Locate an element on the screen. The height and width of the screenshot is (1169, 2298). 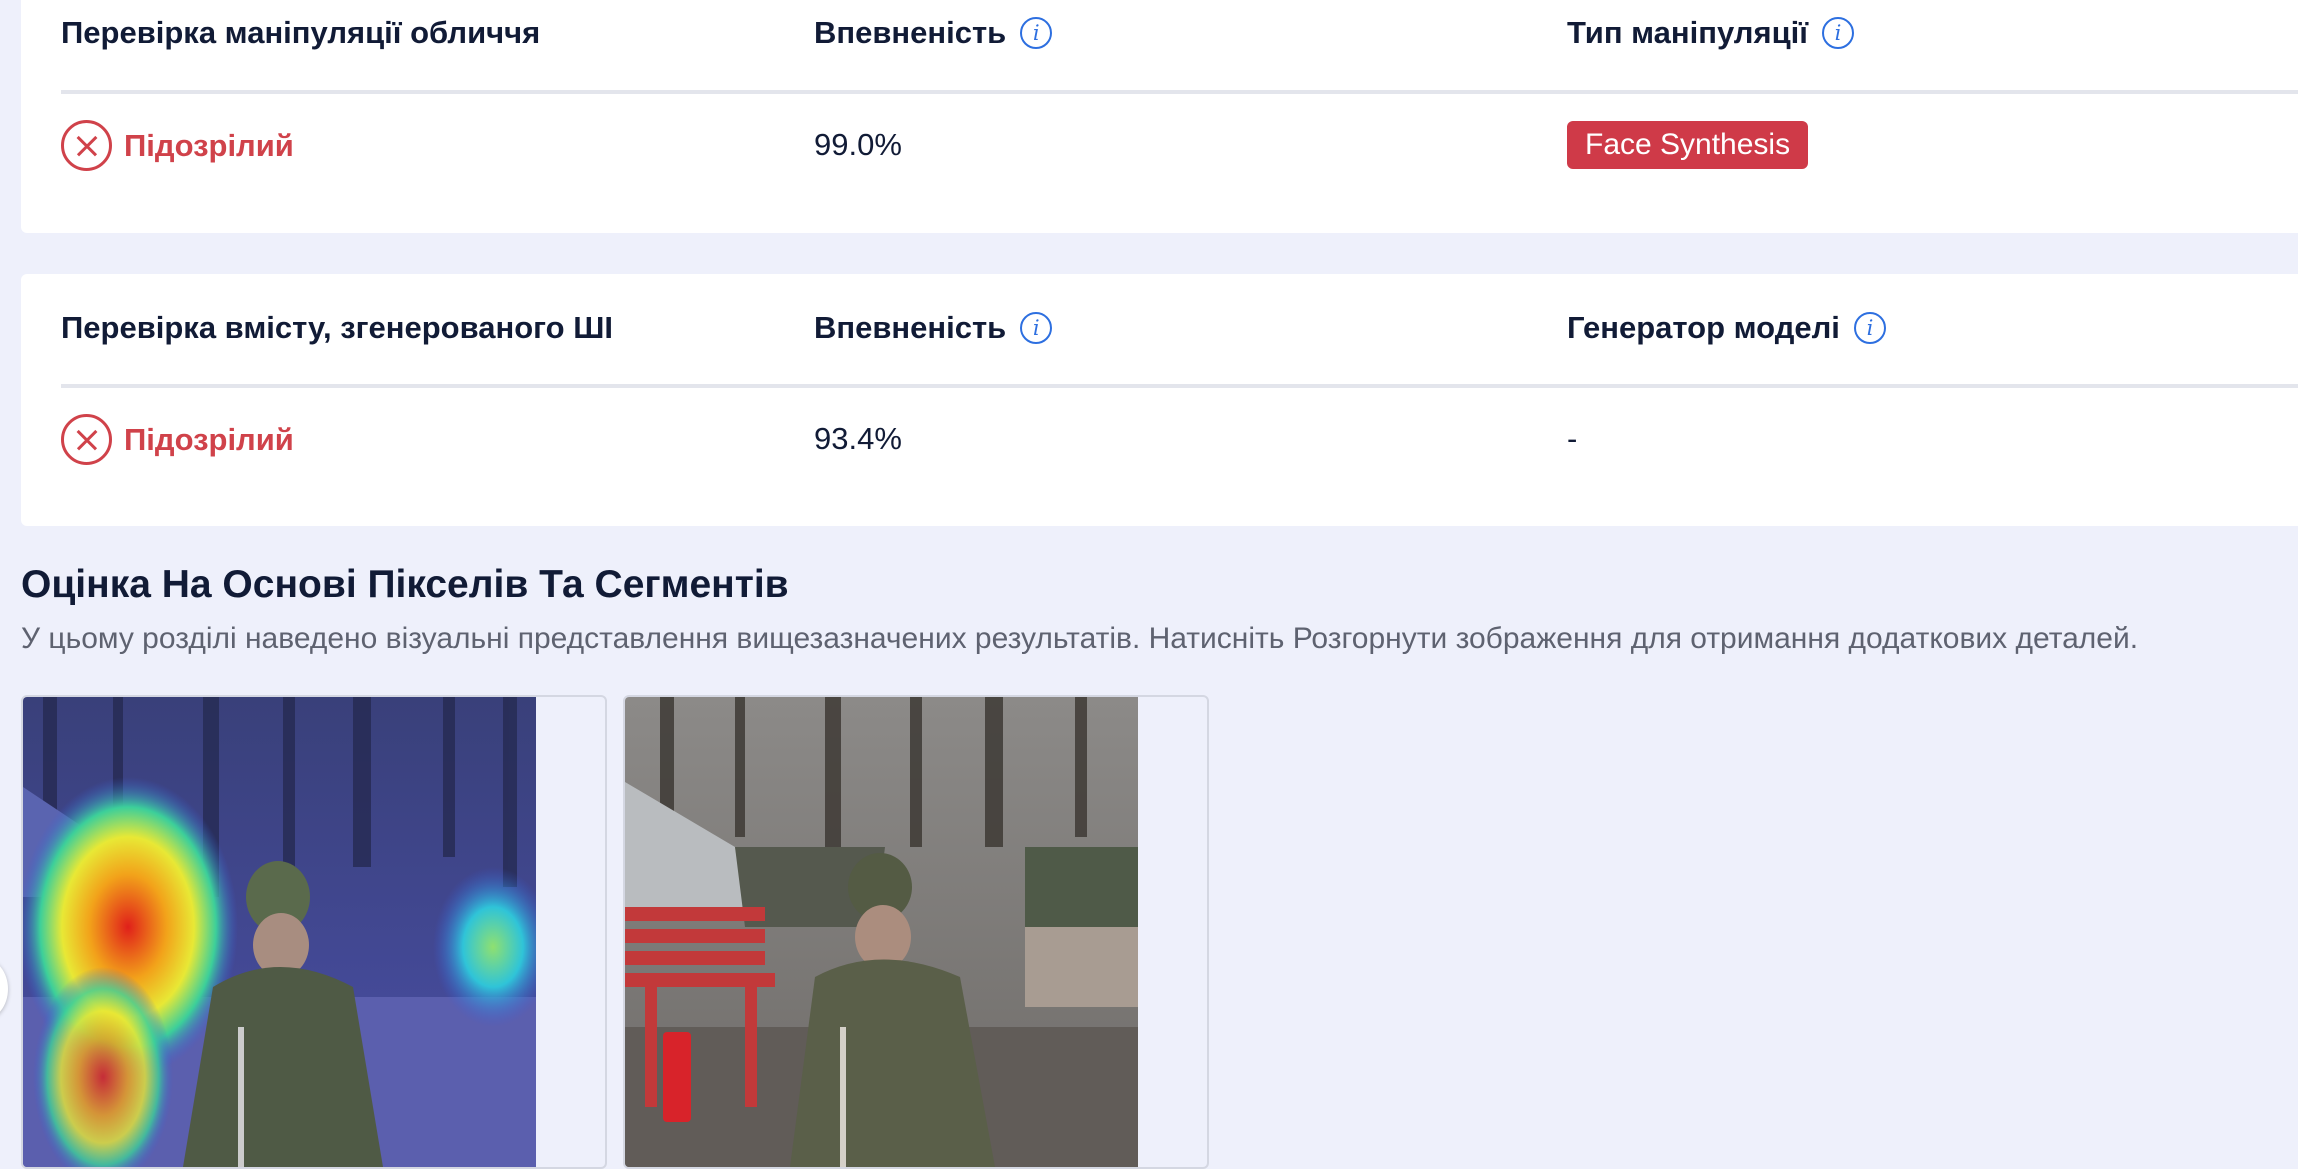
heatmap-image is located at coordinates (279, 932).